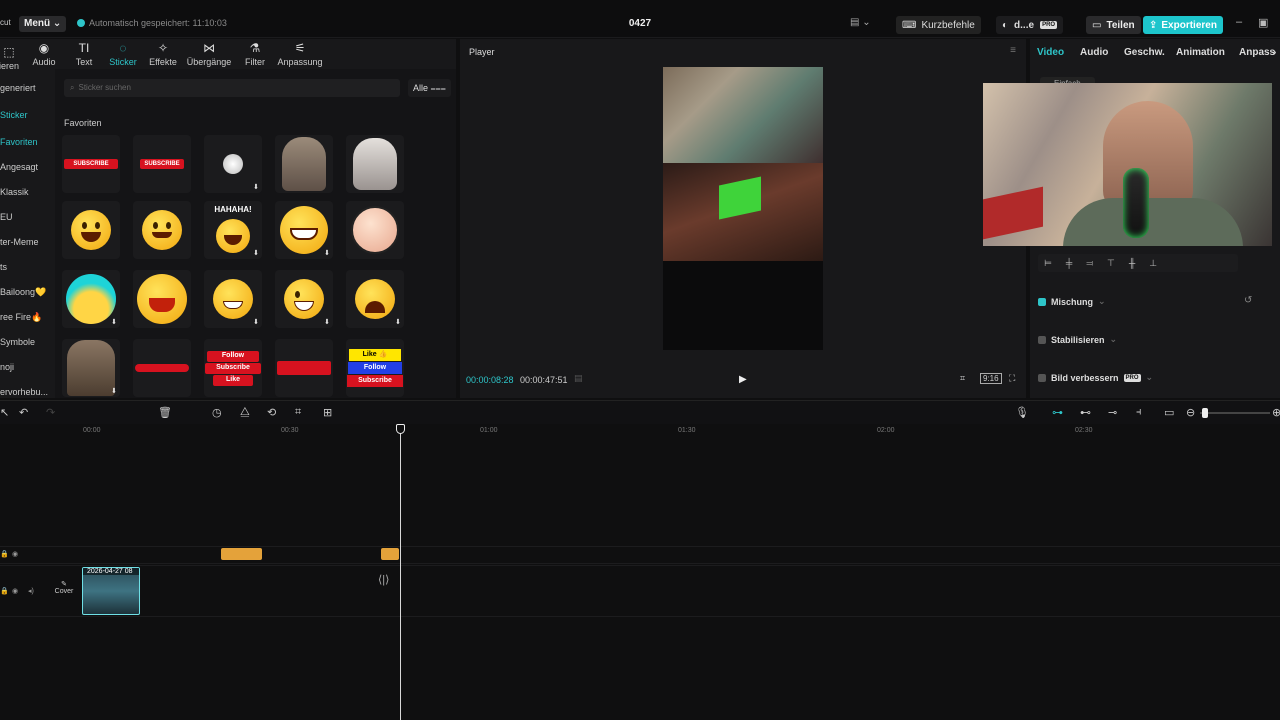 This screenshot has height=720, width=1280. What do you see at coordinates (233, 368) in the screenshot?
I see `sticker-follow-subscribe-like: Follow Subscribe Like` at bounding box center [233, 368].